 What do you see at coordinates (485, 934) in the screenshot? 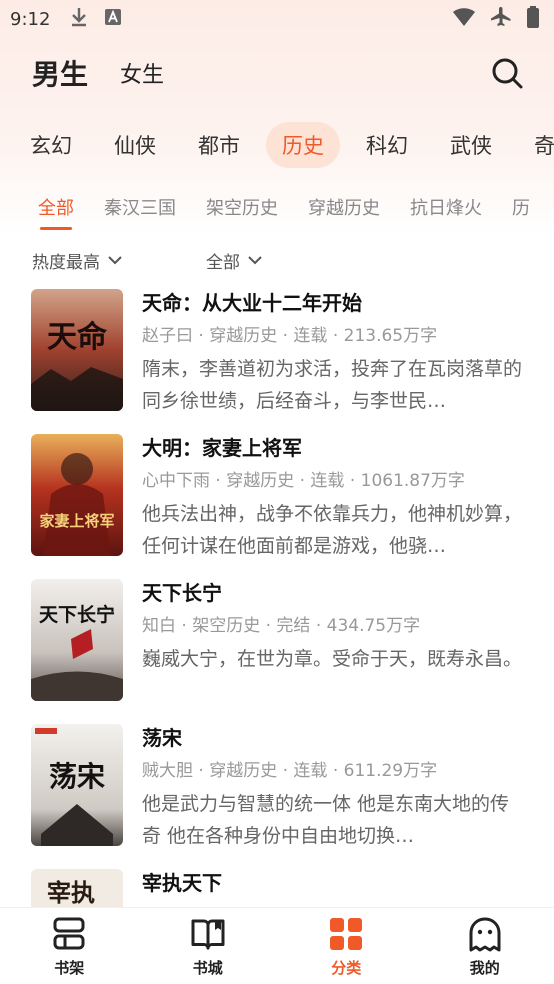
I see `profile-icon` at bounding box center [485, 934].